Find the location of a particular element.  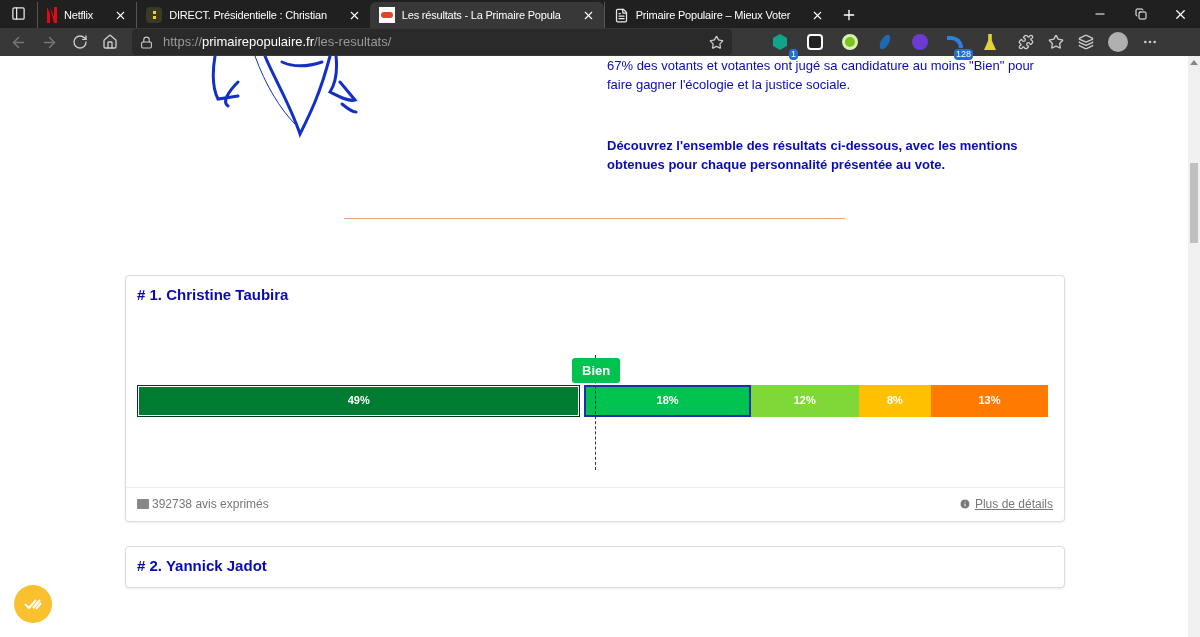

extension-badge: 128 is located at coordinates (963, 54).